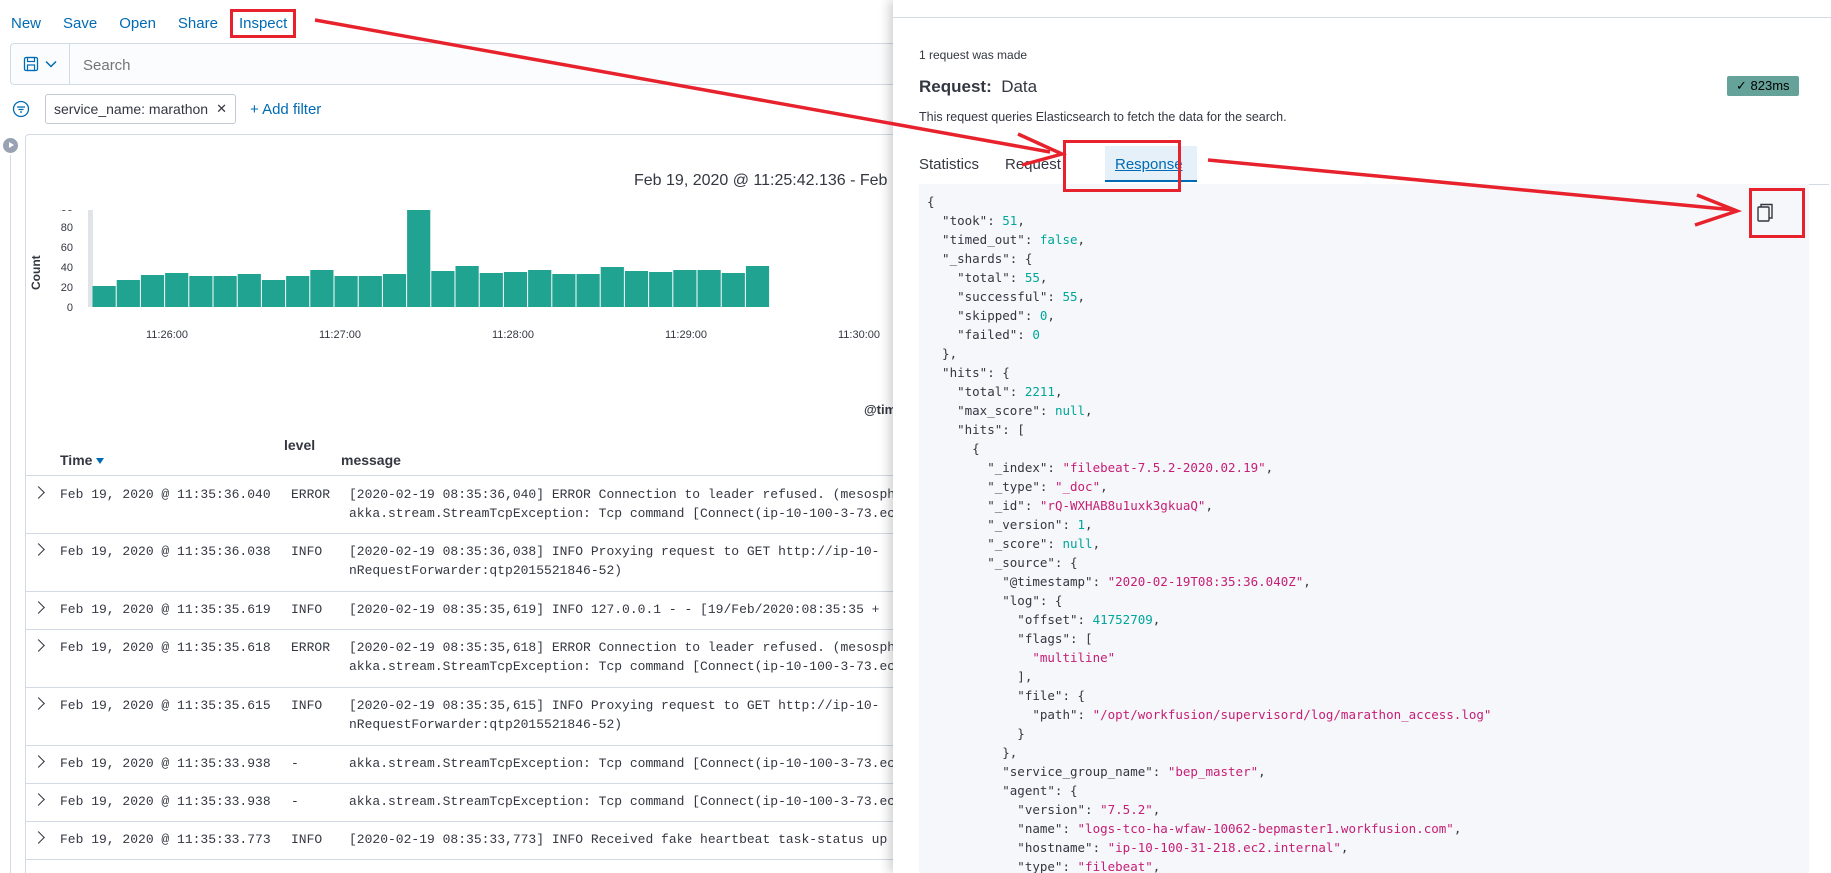 Image resolution: width=1831 pixels, height=873 pixels. I want to click on json-string: "_doc", so click(1077, 486).